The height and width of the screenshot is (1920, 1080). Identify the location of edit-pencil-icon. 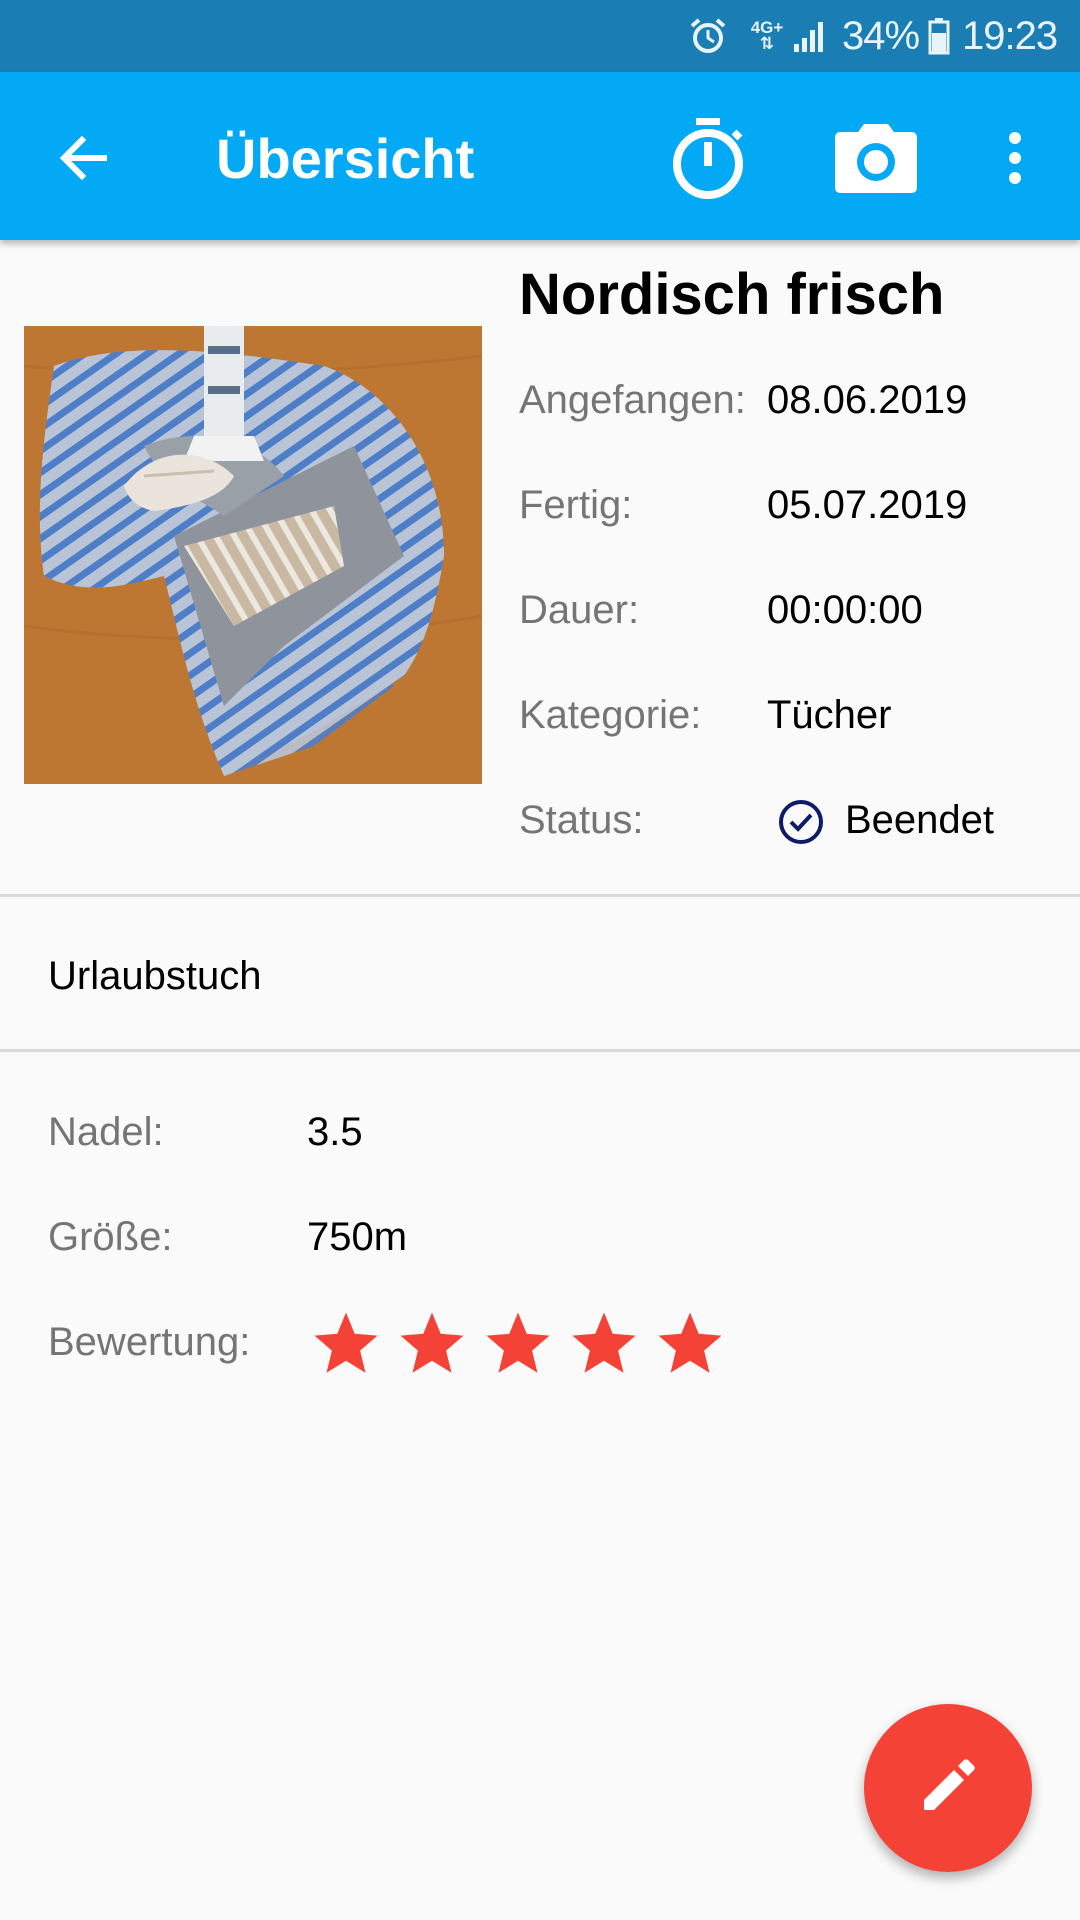
(948, 1788).